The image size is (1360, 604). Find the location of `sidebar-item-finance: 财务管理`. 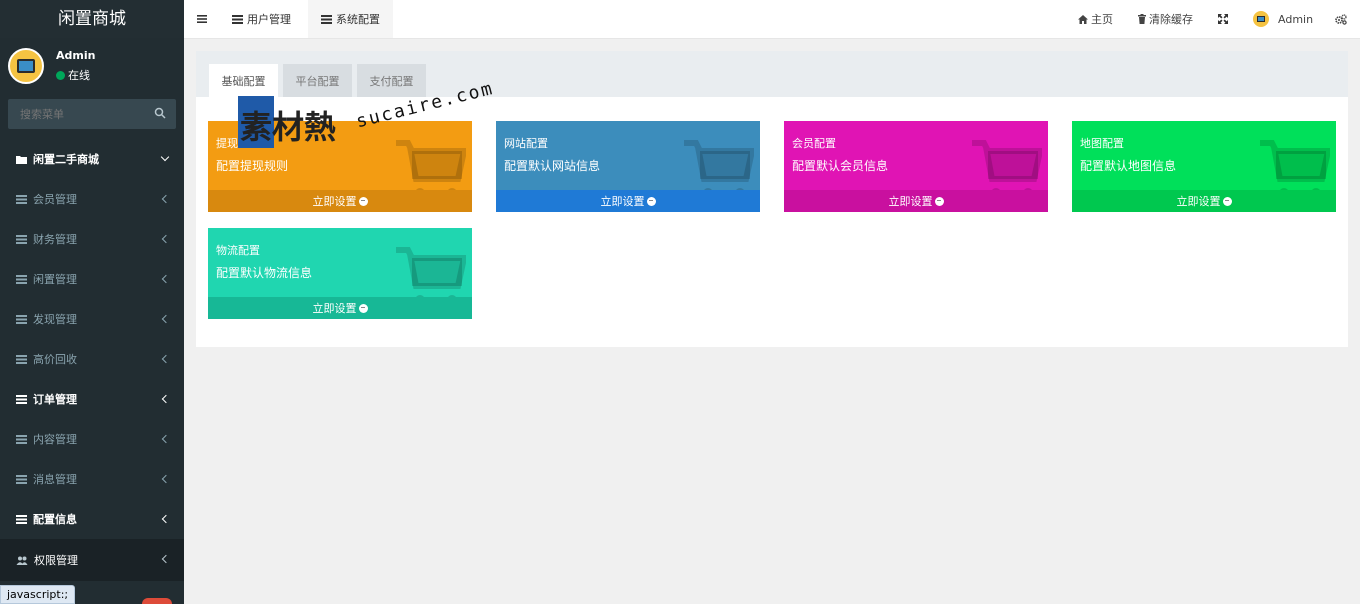

sidebar-item-finance: 财务管理 is located at coordinates (92, 239).